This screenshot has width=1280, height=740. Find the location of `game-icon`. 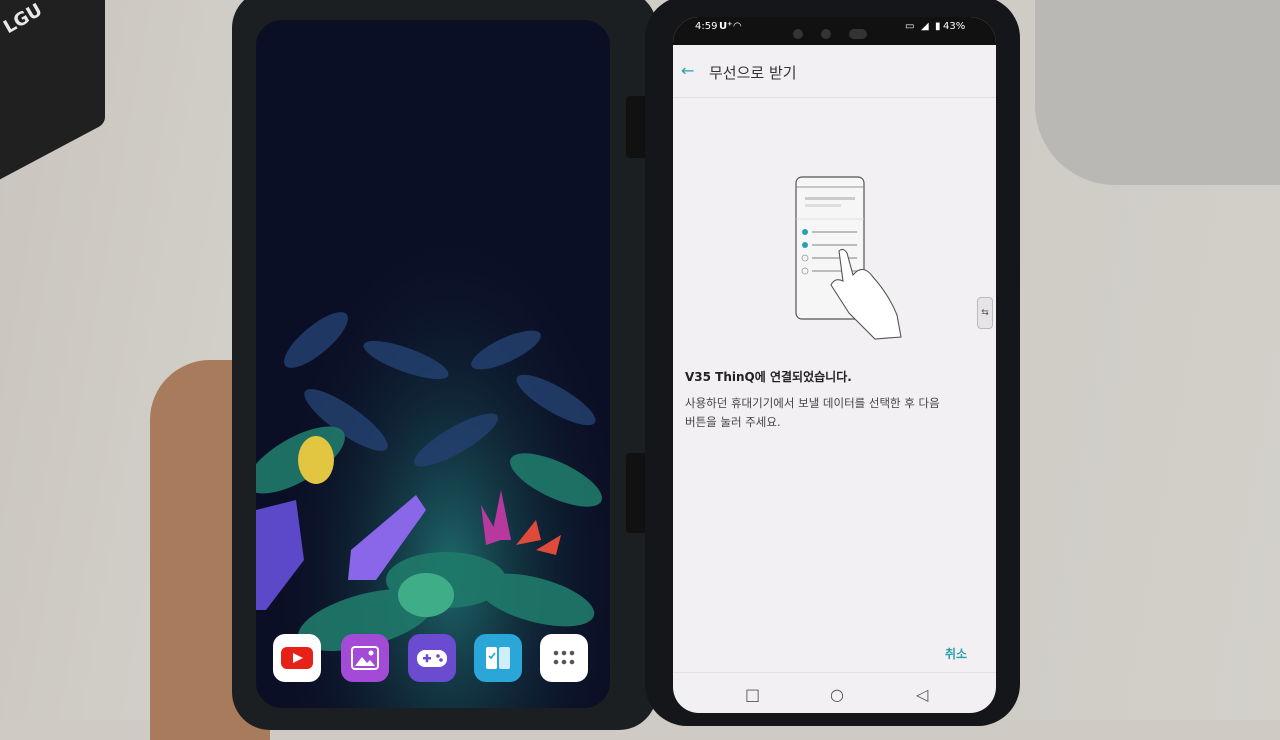

game-icon is located at coordinates (432, 658).